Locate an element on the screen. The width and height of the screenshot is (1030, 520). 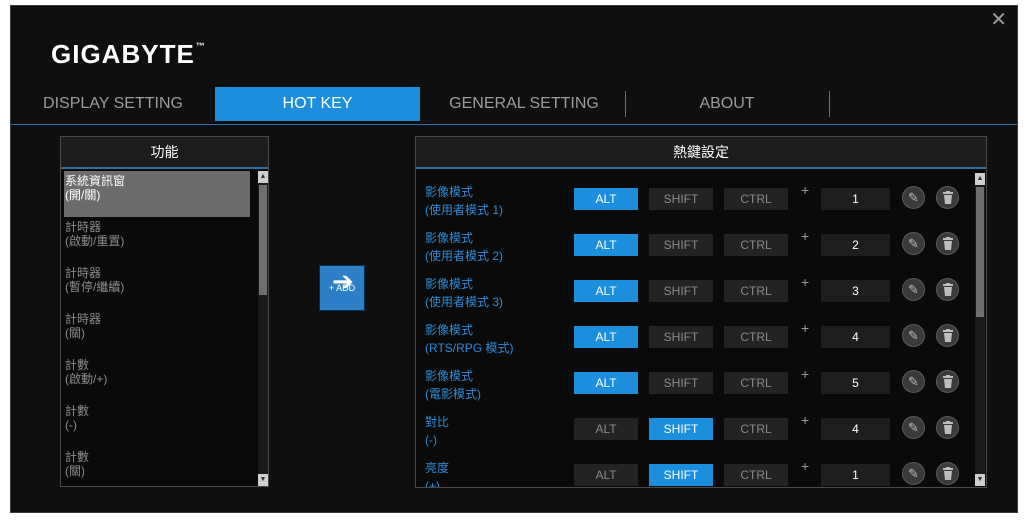
key-input: 3 is located at coordinates (855, 291).